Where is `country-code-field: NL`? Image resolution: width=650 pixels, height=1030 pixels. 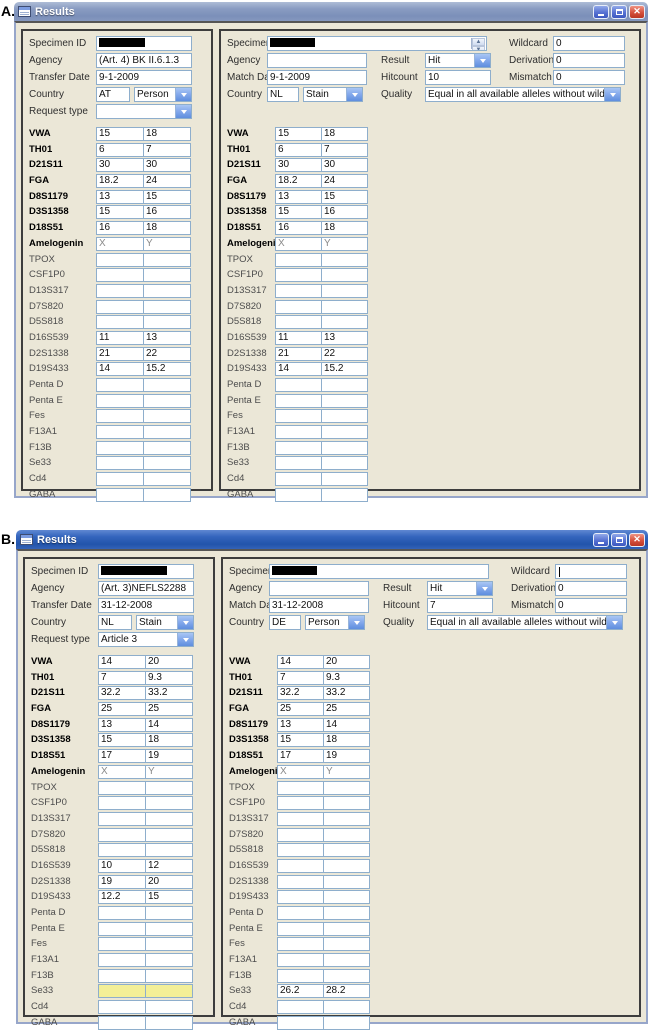
country-code-field: NL is located at coordinates (115, 622).